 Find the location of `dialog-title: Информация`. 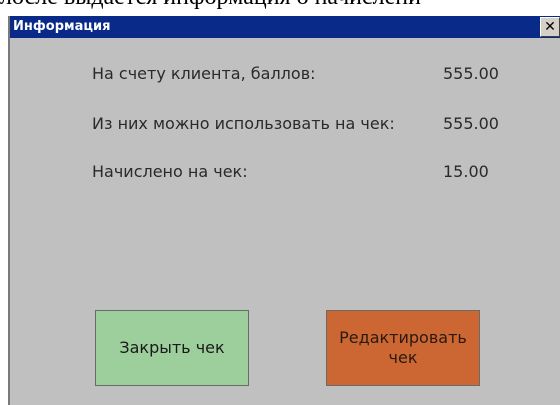

dialog-title: Информация is located at coordinates (62, 26).